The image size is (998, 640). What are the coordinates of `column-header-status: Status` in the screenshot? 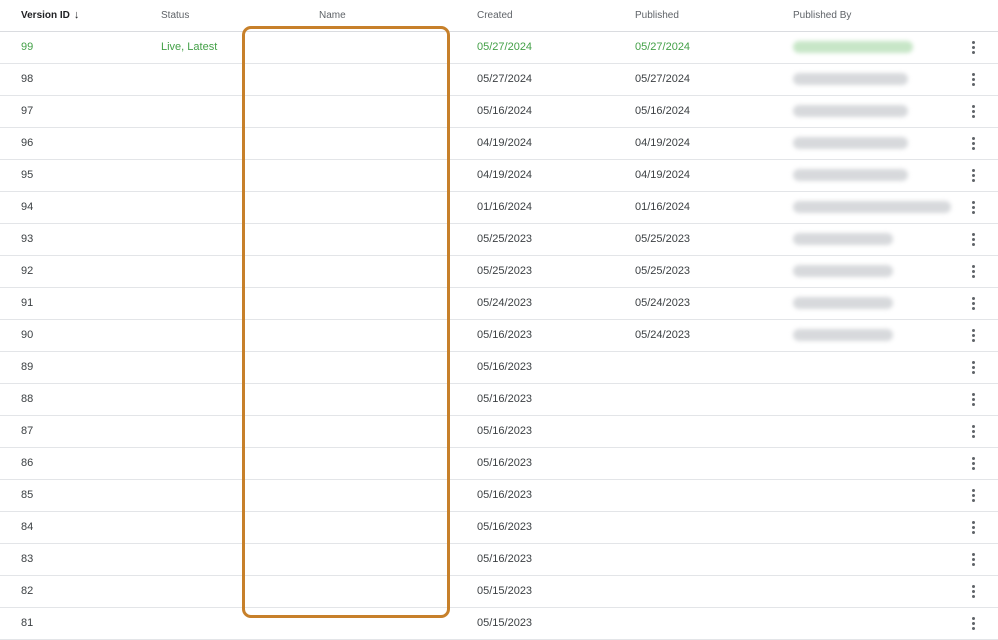 It's located at (175, 15).